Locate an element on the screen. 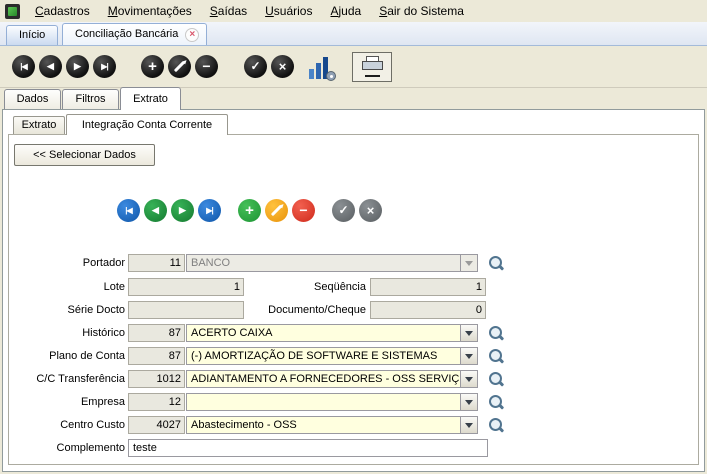  gear-icon is located at coordinates (331, 76).